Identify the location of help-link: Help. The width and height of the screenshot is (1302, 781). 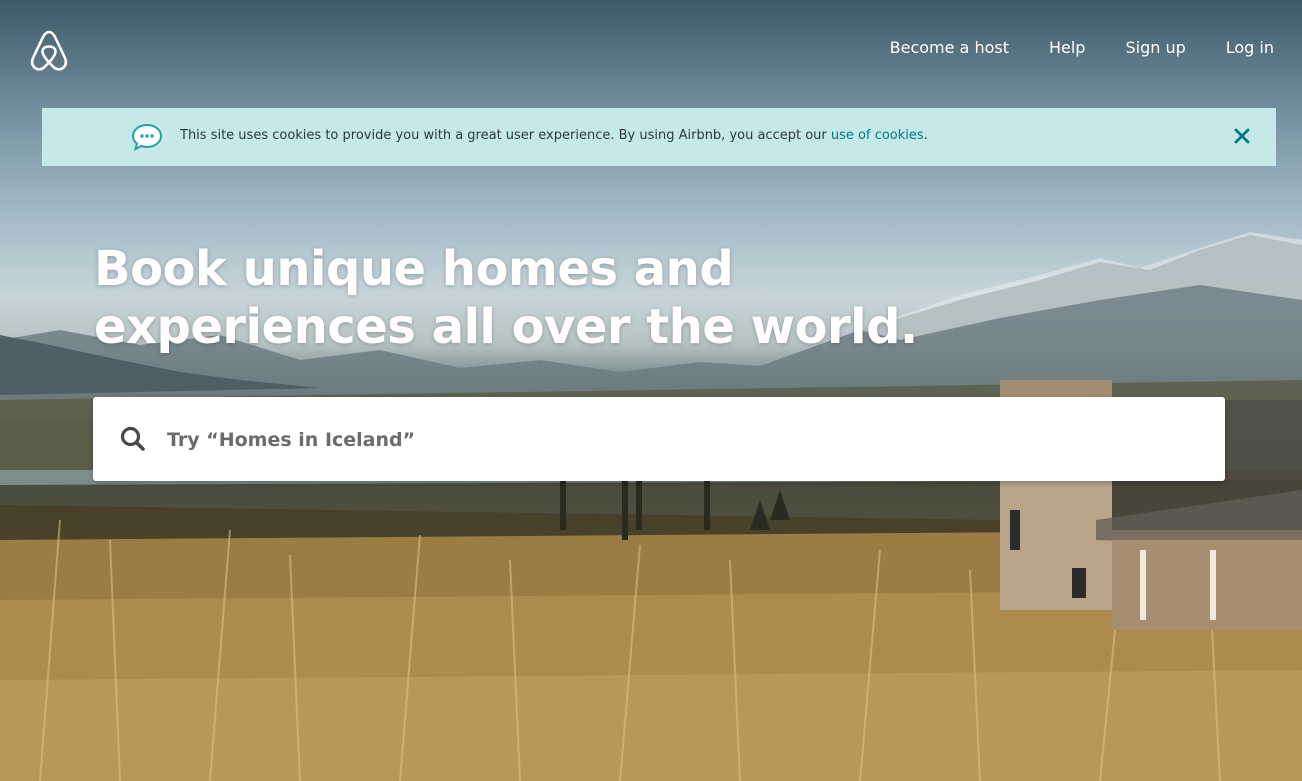
(1067, 47).